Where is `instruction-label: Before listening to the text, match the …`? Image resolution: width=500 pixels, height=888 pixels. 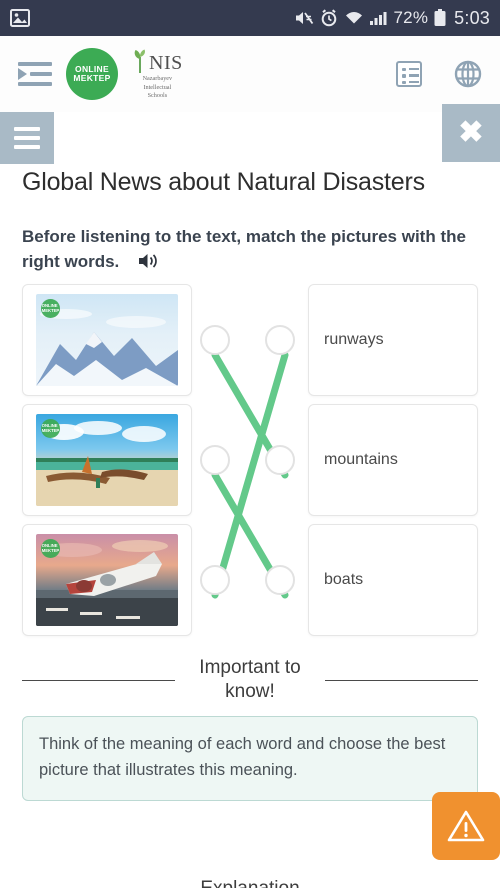 instruction-label: Before listening to the text, match the … is located at coordinates (244, 249).